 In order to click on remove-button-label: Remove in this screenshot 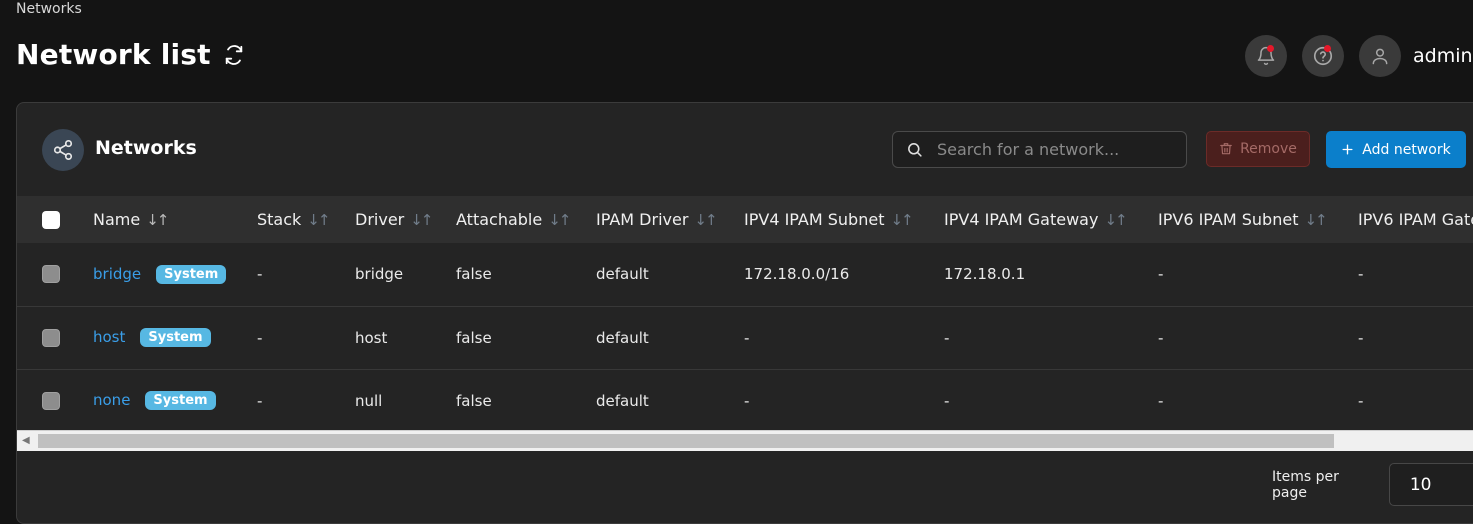, I will do `click(1268, 149)`.